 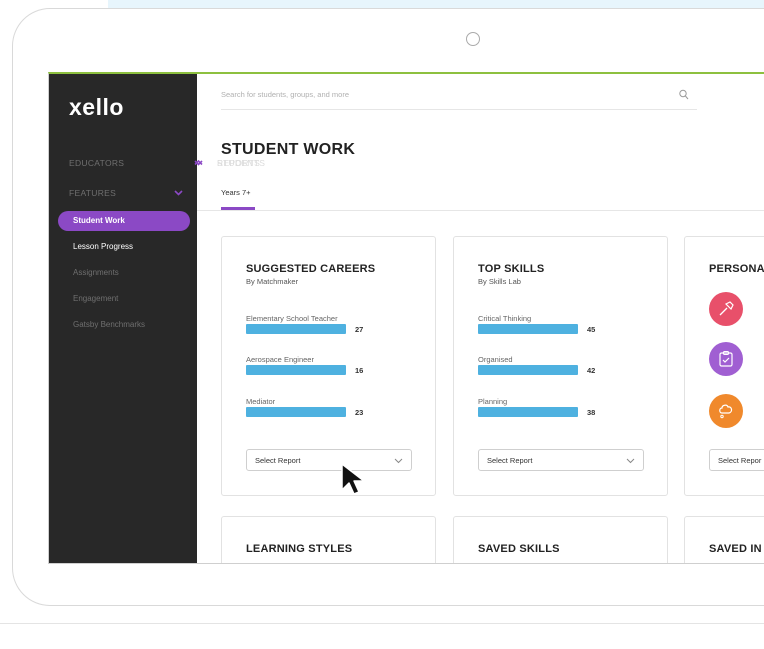 What do you see at coordinates (459, 96) in the screenshot?
I see `search-bar: Search for students, groups, and more` at bounding box center [459, 96].